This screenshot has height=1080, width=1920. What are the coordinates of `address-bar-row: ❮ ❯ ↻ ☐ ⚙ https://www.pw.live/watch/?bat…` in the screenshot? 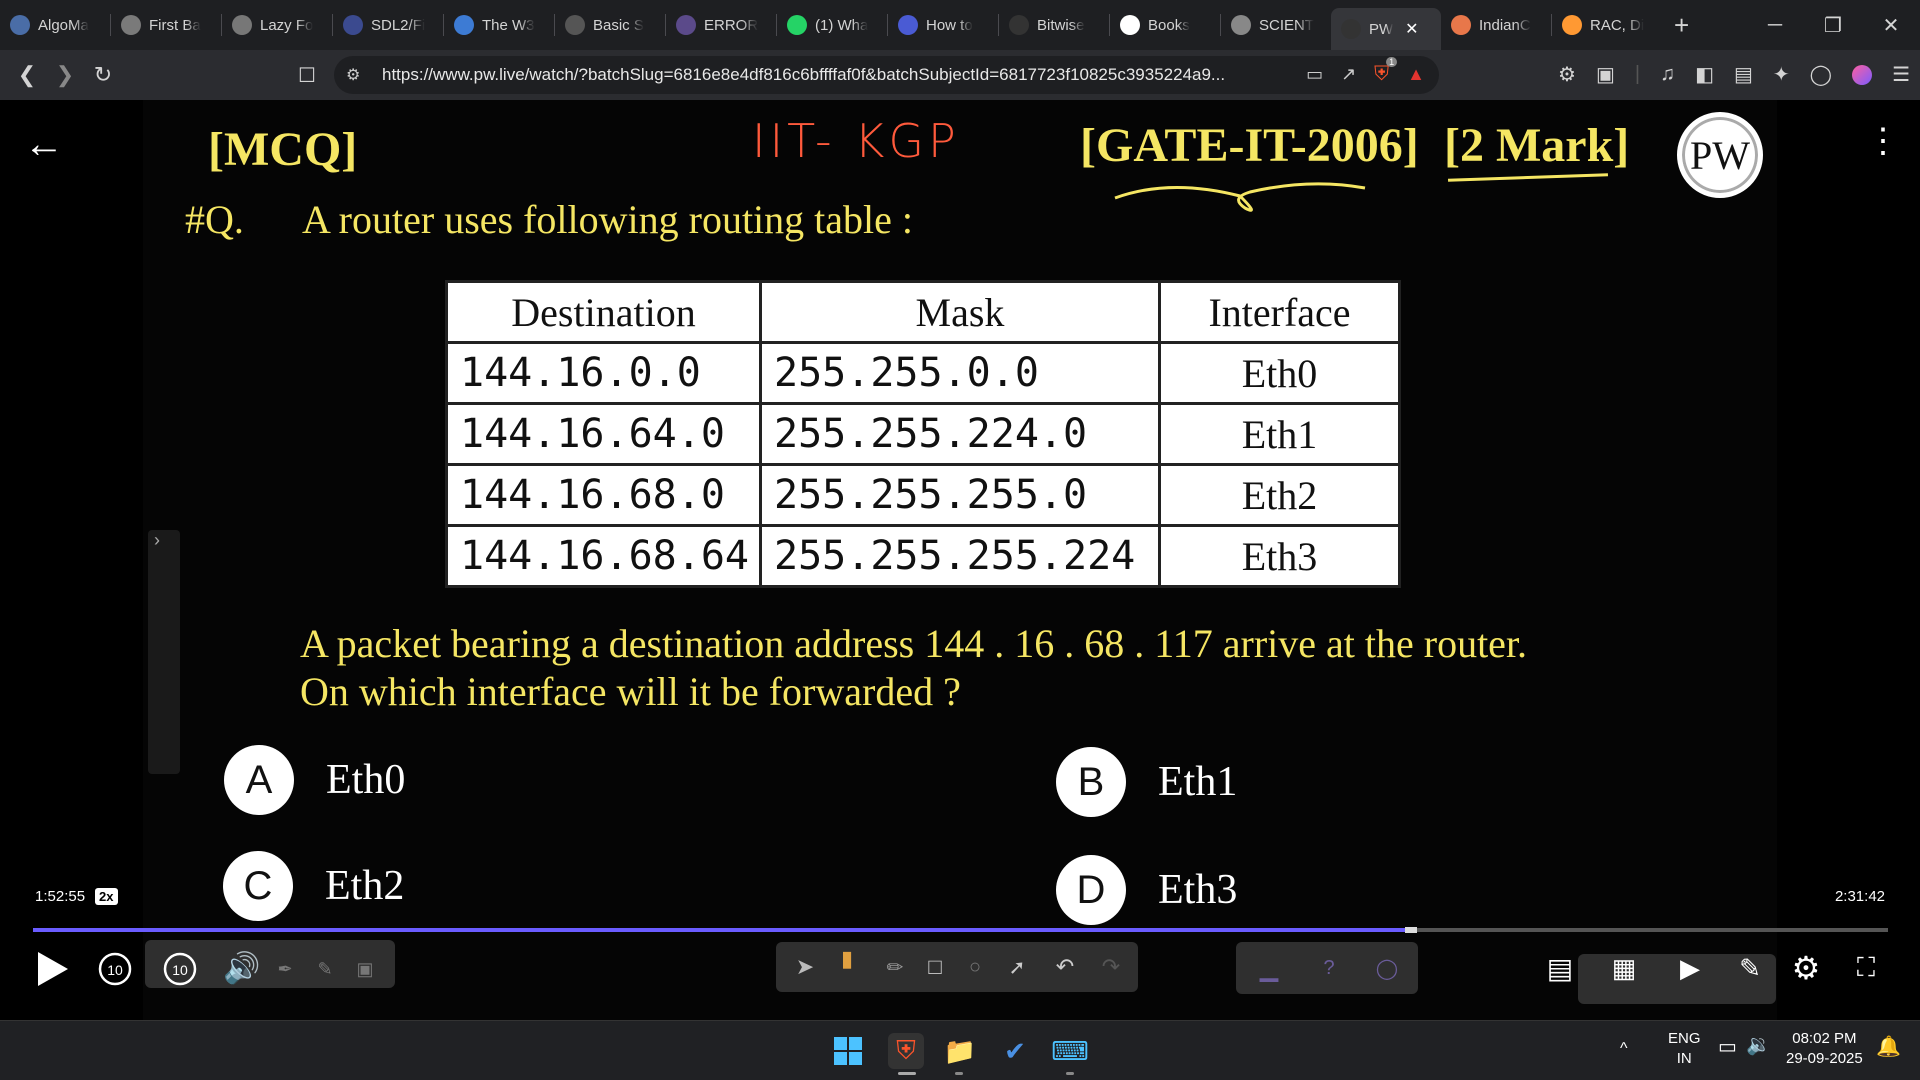 It's located at (960, 75).